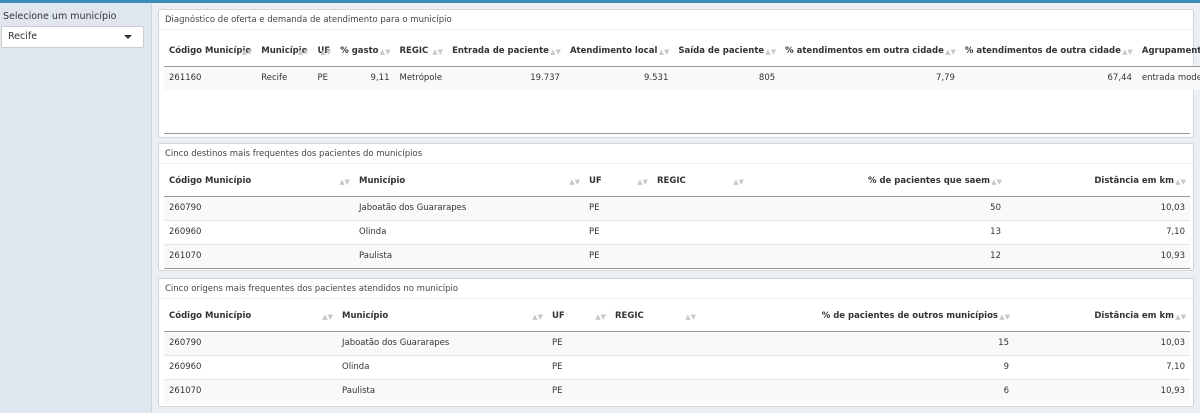 Image resolution: width=1200 pixels, height=413 pixels. Describe the element at coordinates (857, 317) in the screenshot. I see `col-header: % de pacientes de outros municípios ▲▼` at that location.